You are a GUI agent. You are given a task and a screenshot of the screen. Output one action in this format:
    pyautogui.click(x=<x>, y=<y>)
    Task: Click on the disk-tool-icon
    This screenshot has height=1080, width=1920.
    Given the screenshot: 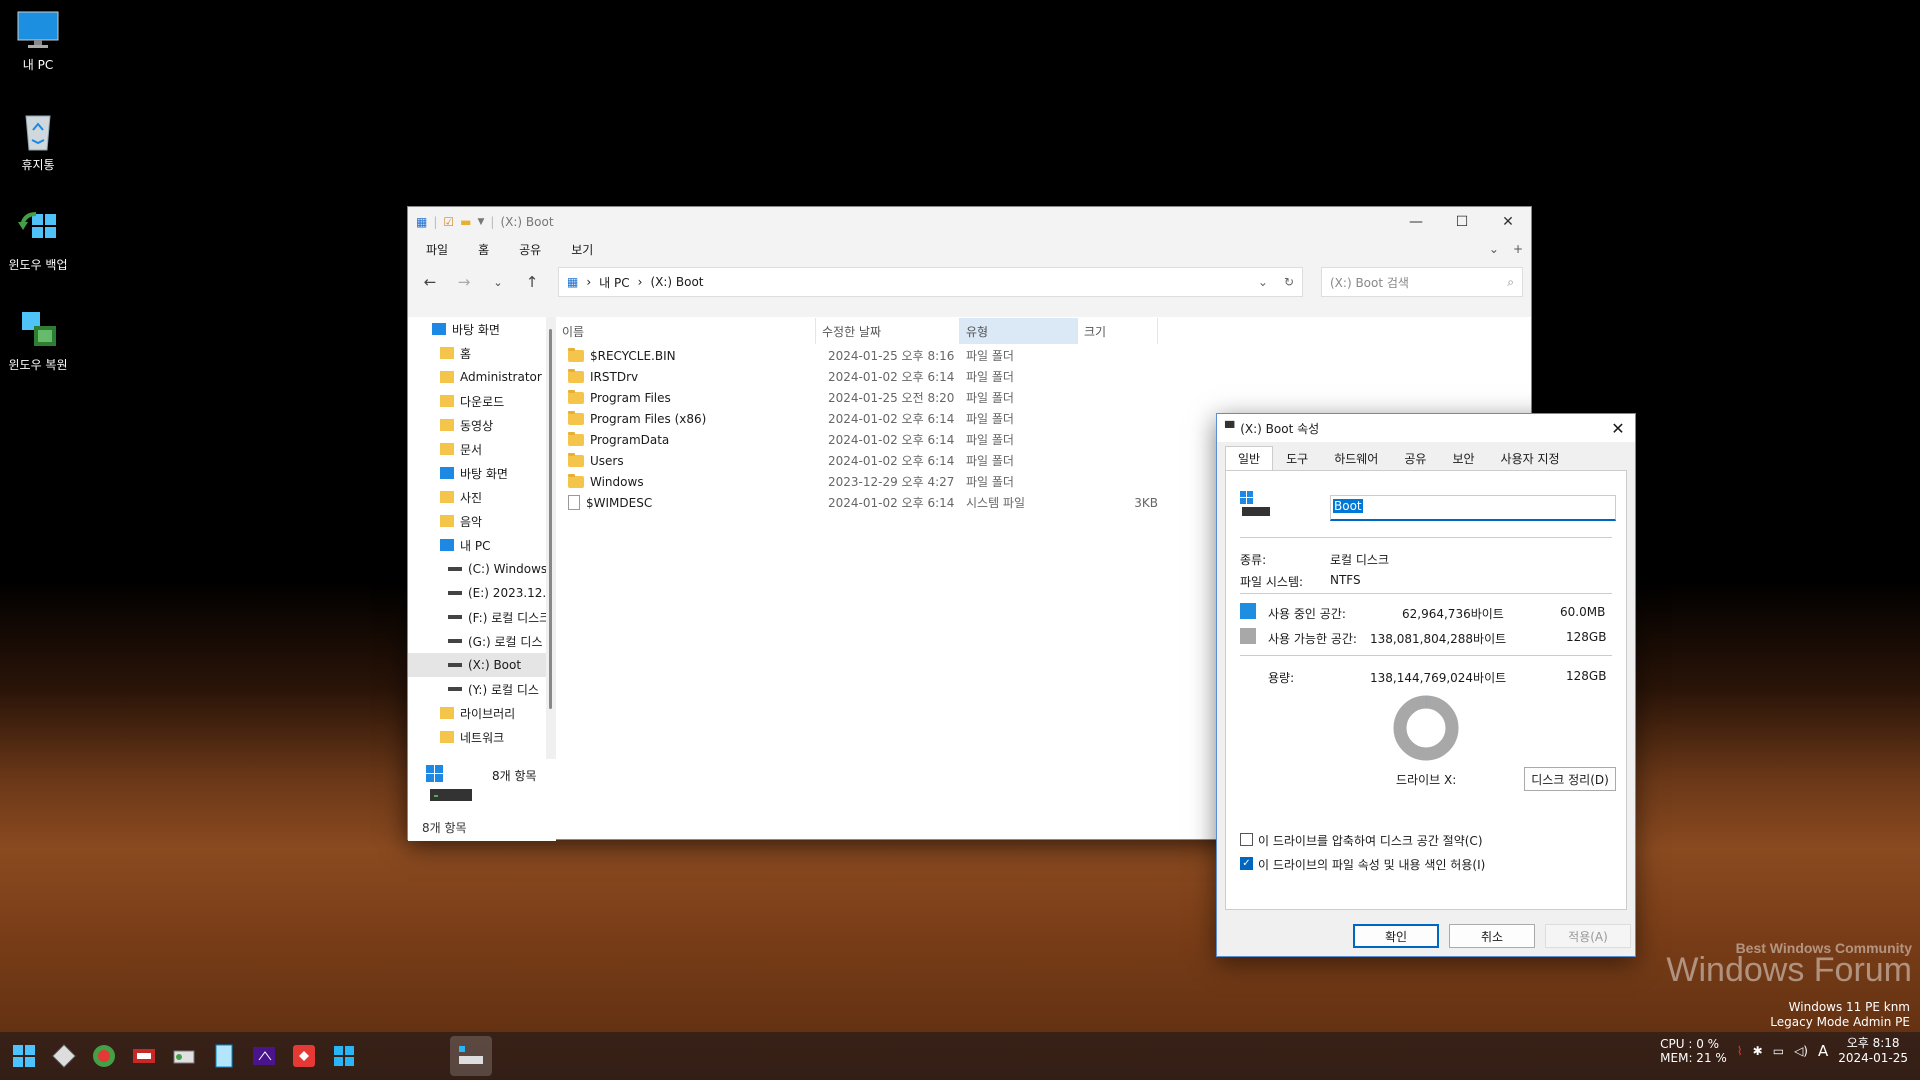 What is the action you would take?
    pyautogui.click(x=144, y=1056)
    